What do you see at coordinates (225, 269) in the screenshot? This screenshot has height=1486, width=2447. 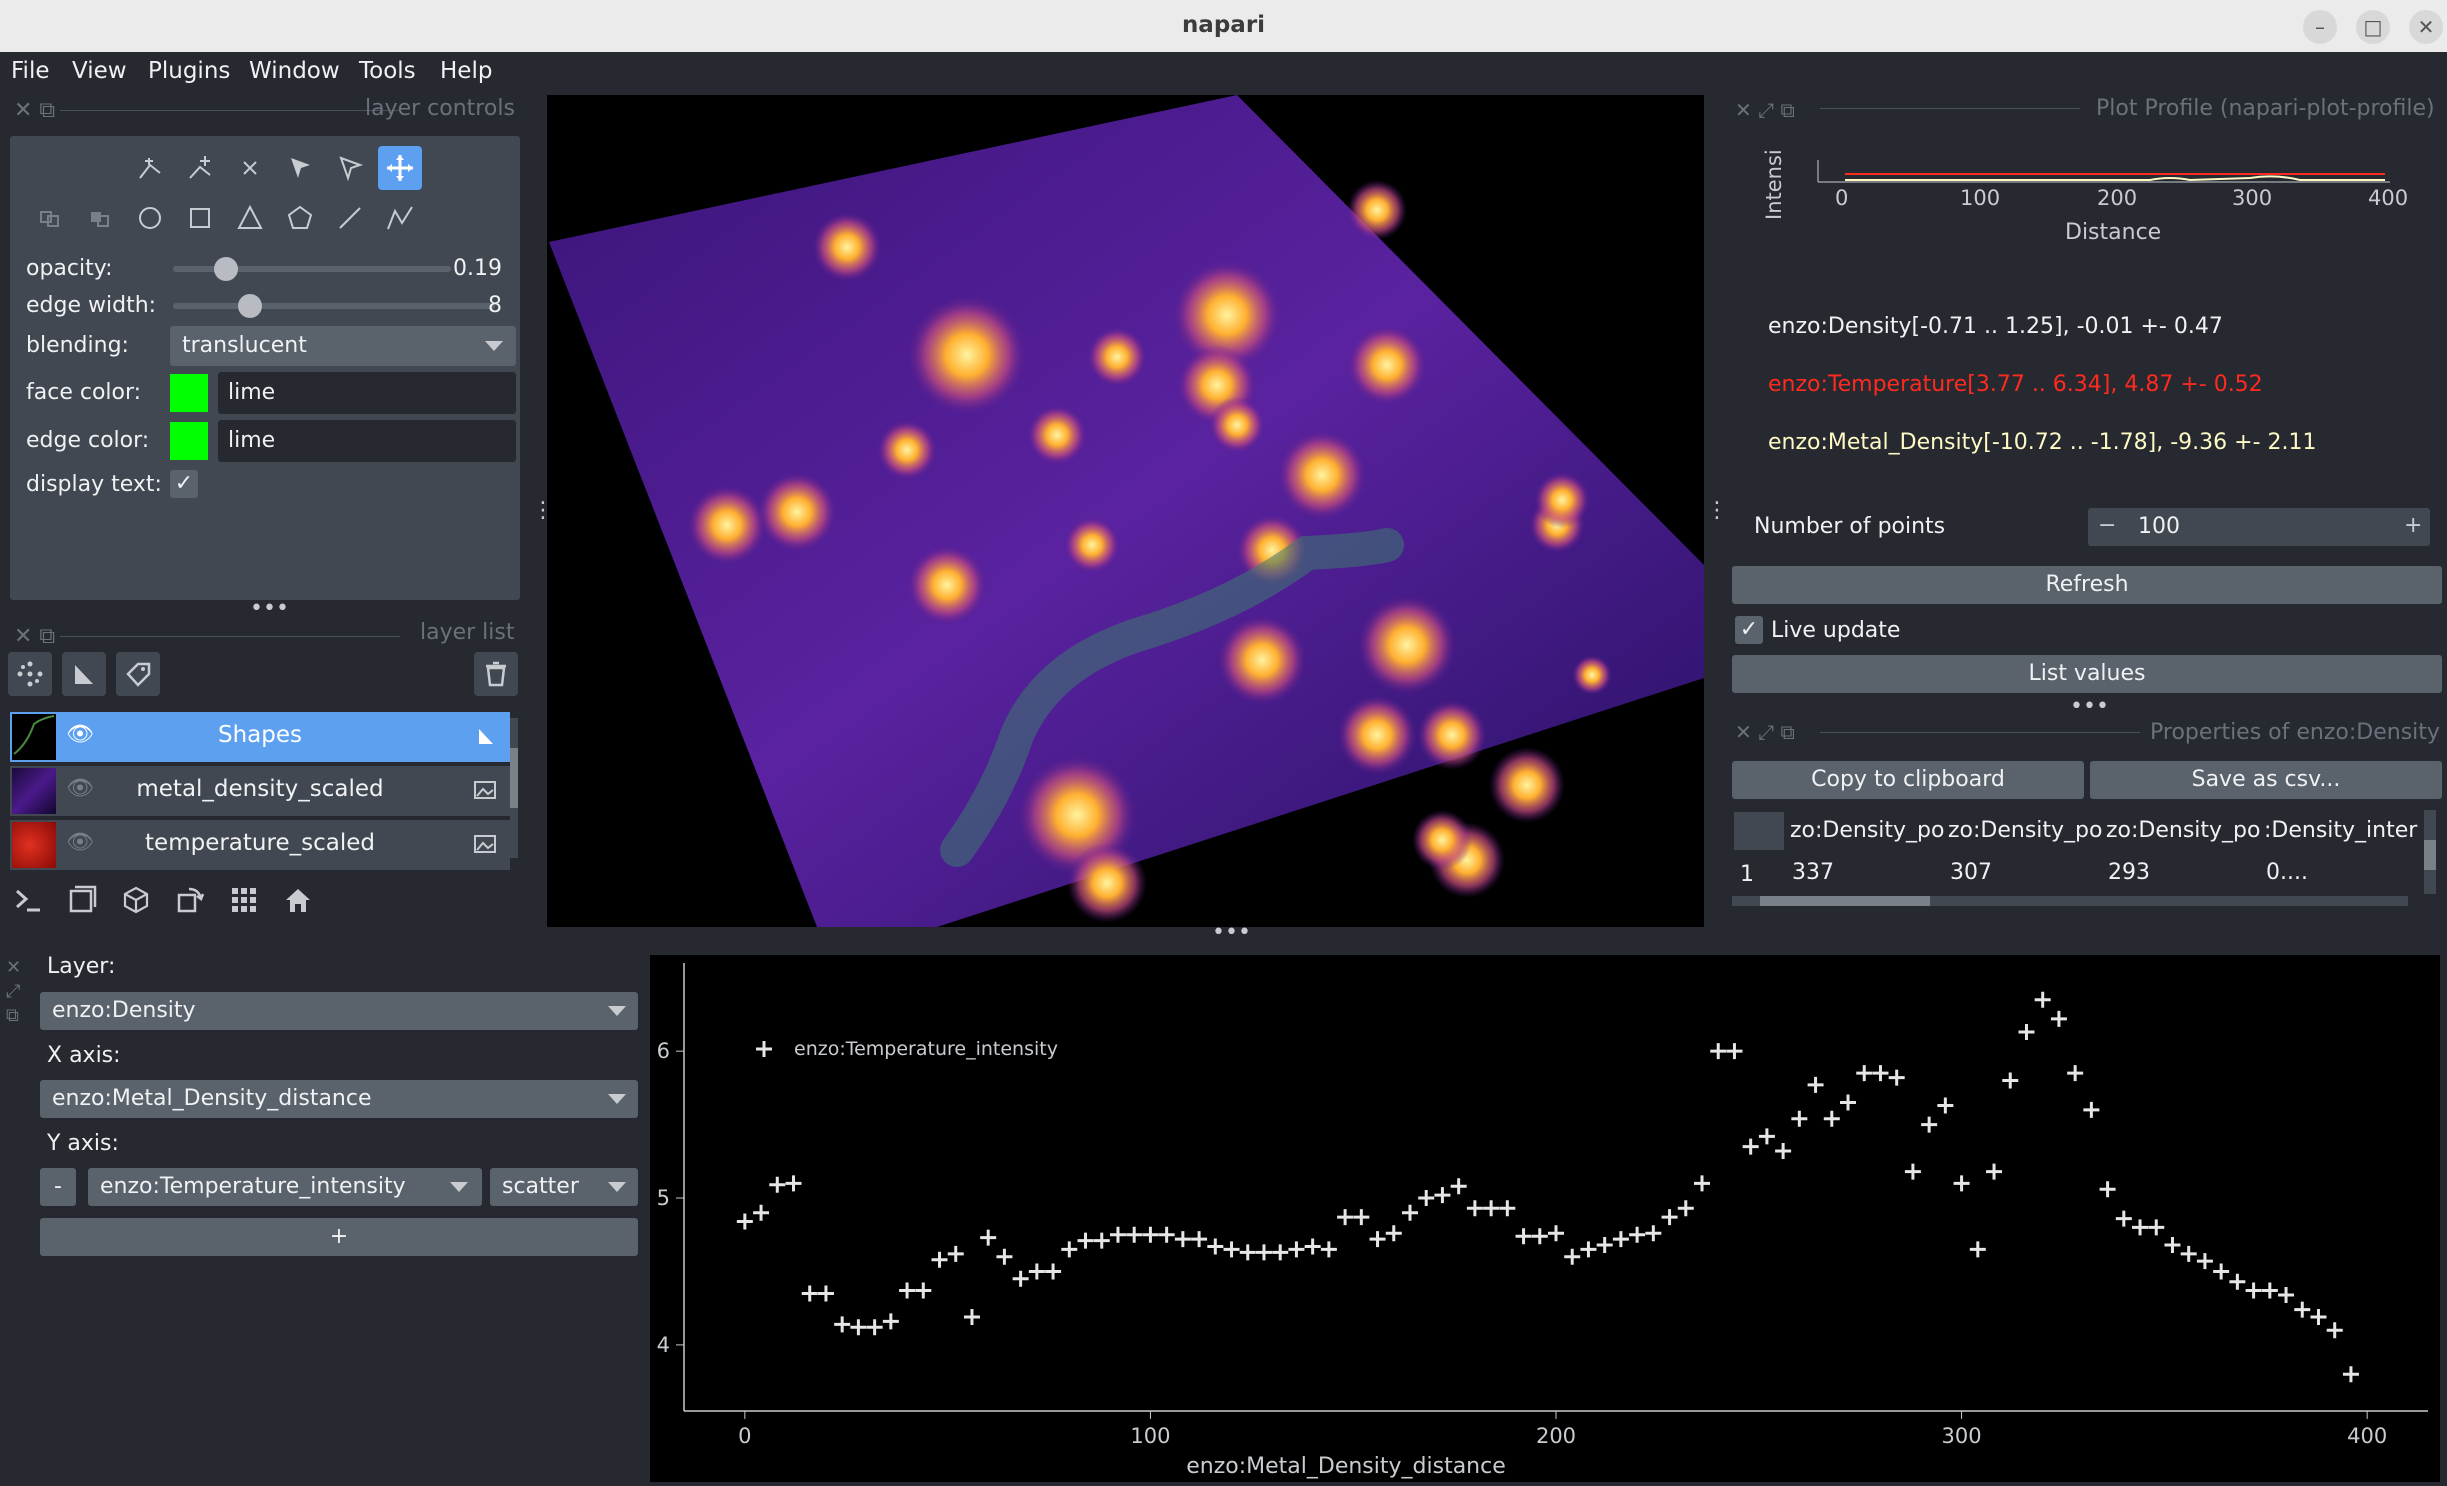 I see `opacity-slider-handle` at bounding box center [225, 269].